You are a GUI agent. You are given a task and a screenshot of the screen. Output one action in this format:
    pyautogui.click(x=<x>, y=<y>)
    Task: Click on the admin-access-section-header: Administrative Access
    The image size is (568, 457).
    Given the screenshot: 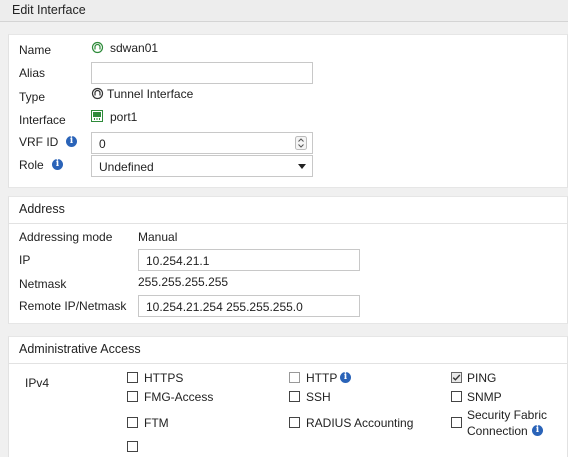 What is the action you would take?
    pyautogui.click(x=288, y=350)
    